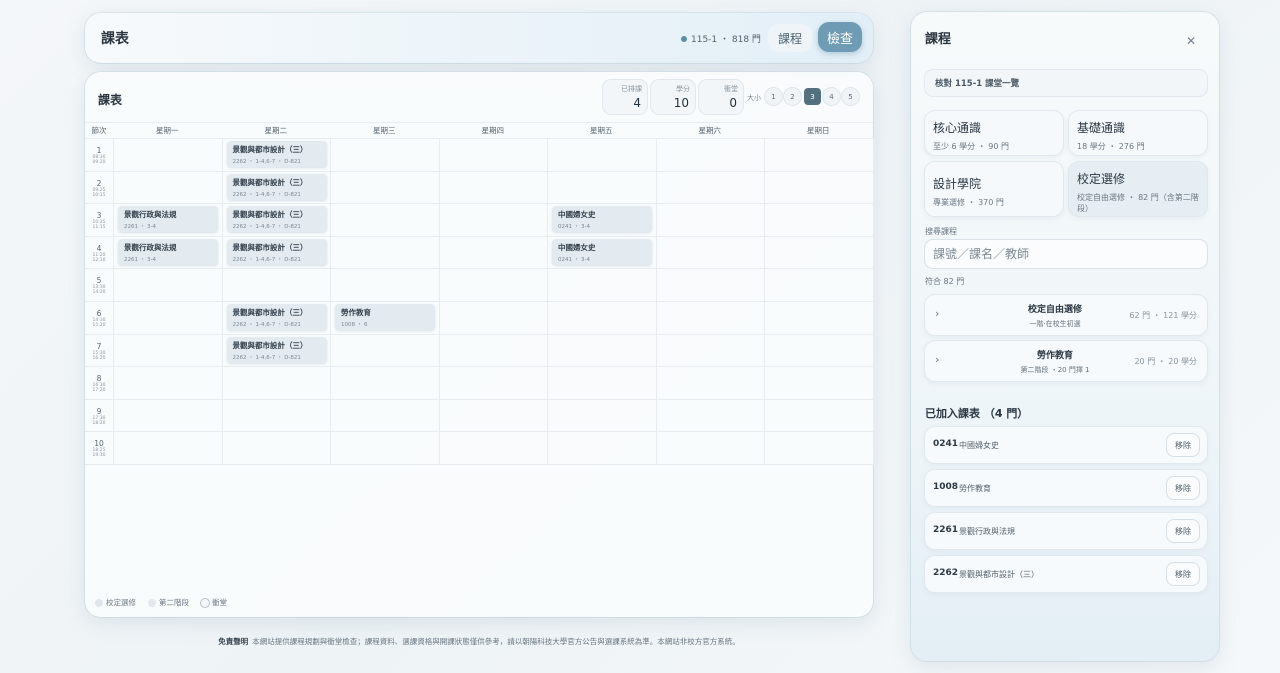  What do you see at coordinates (115, 602) in the screenshot?
I see `legend-item: 校定選修` at bounding box center [115, 602].